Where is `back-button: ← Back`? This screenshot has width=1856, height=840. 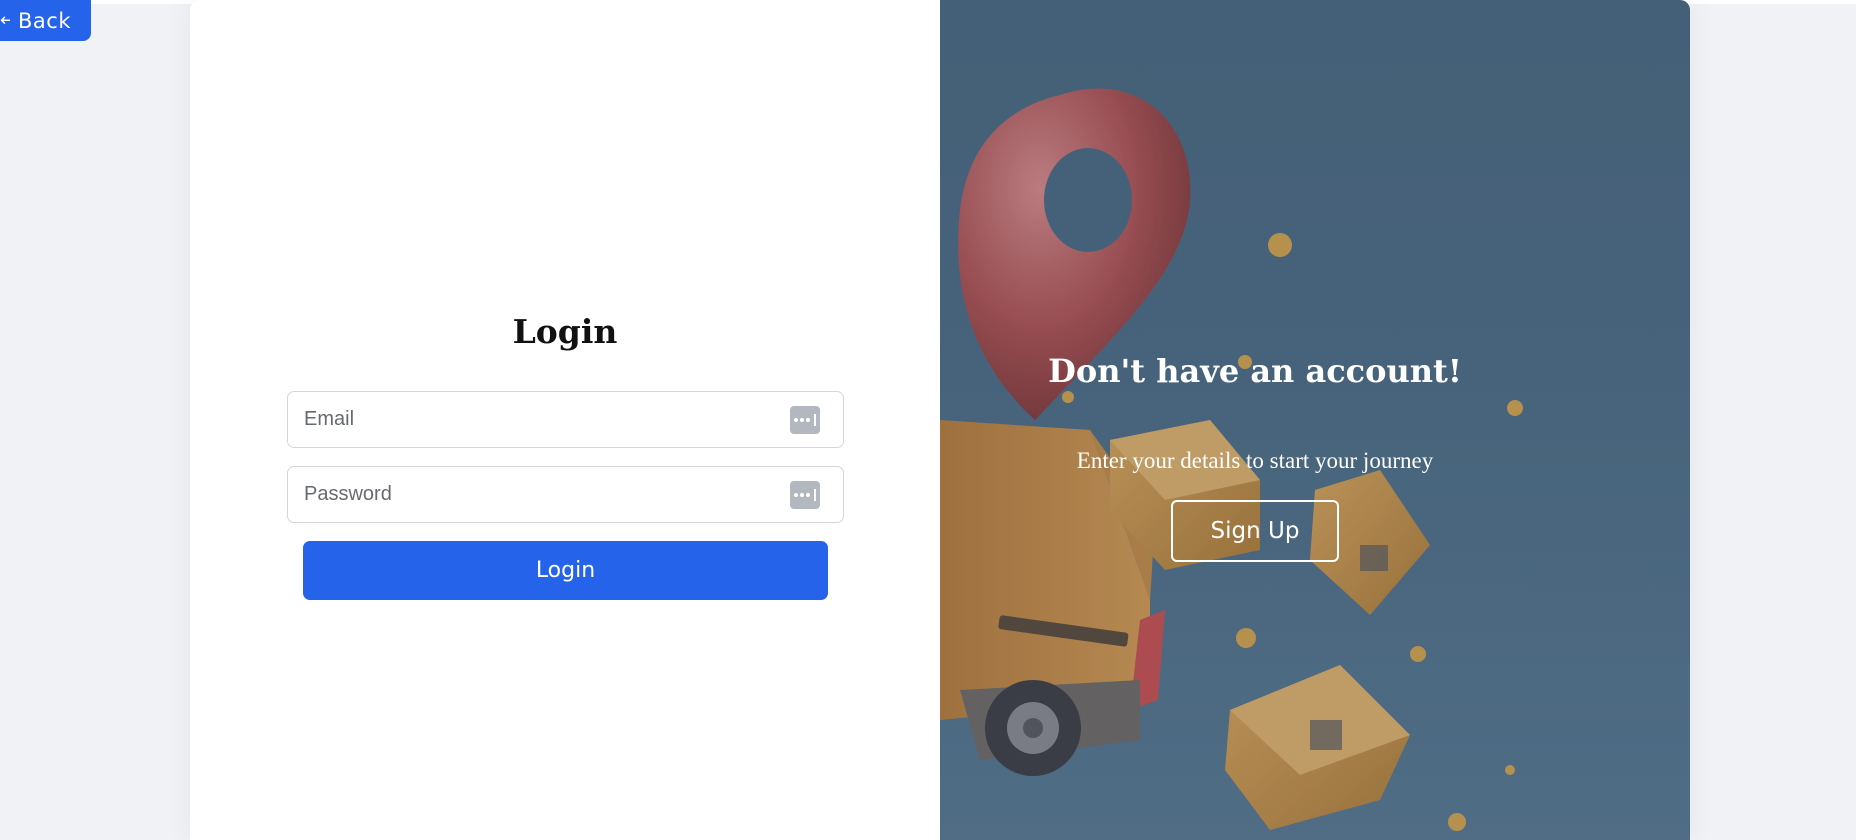 back-button: ← Back is located at coordinates (45, 20).